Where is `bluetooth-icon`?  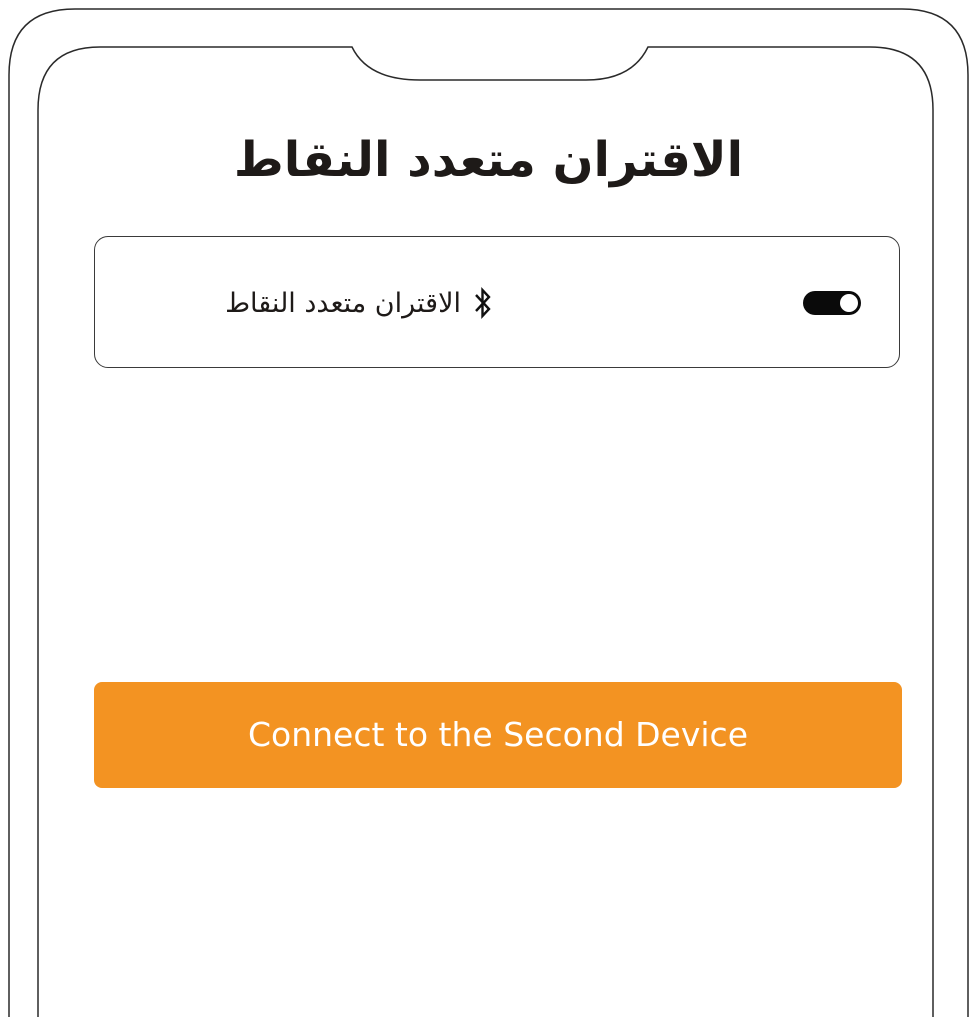 bluetooth-icon is located at coordinates (483, 303).